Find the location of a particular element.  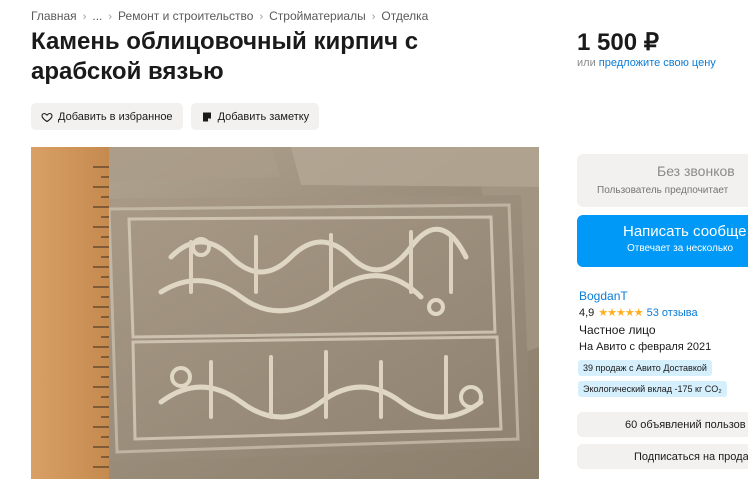

write-message-title: Написать сообще is located at coordinates (685, 231).